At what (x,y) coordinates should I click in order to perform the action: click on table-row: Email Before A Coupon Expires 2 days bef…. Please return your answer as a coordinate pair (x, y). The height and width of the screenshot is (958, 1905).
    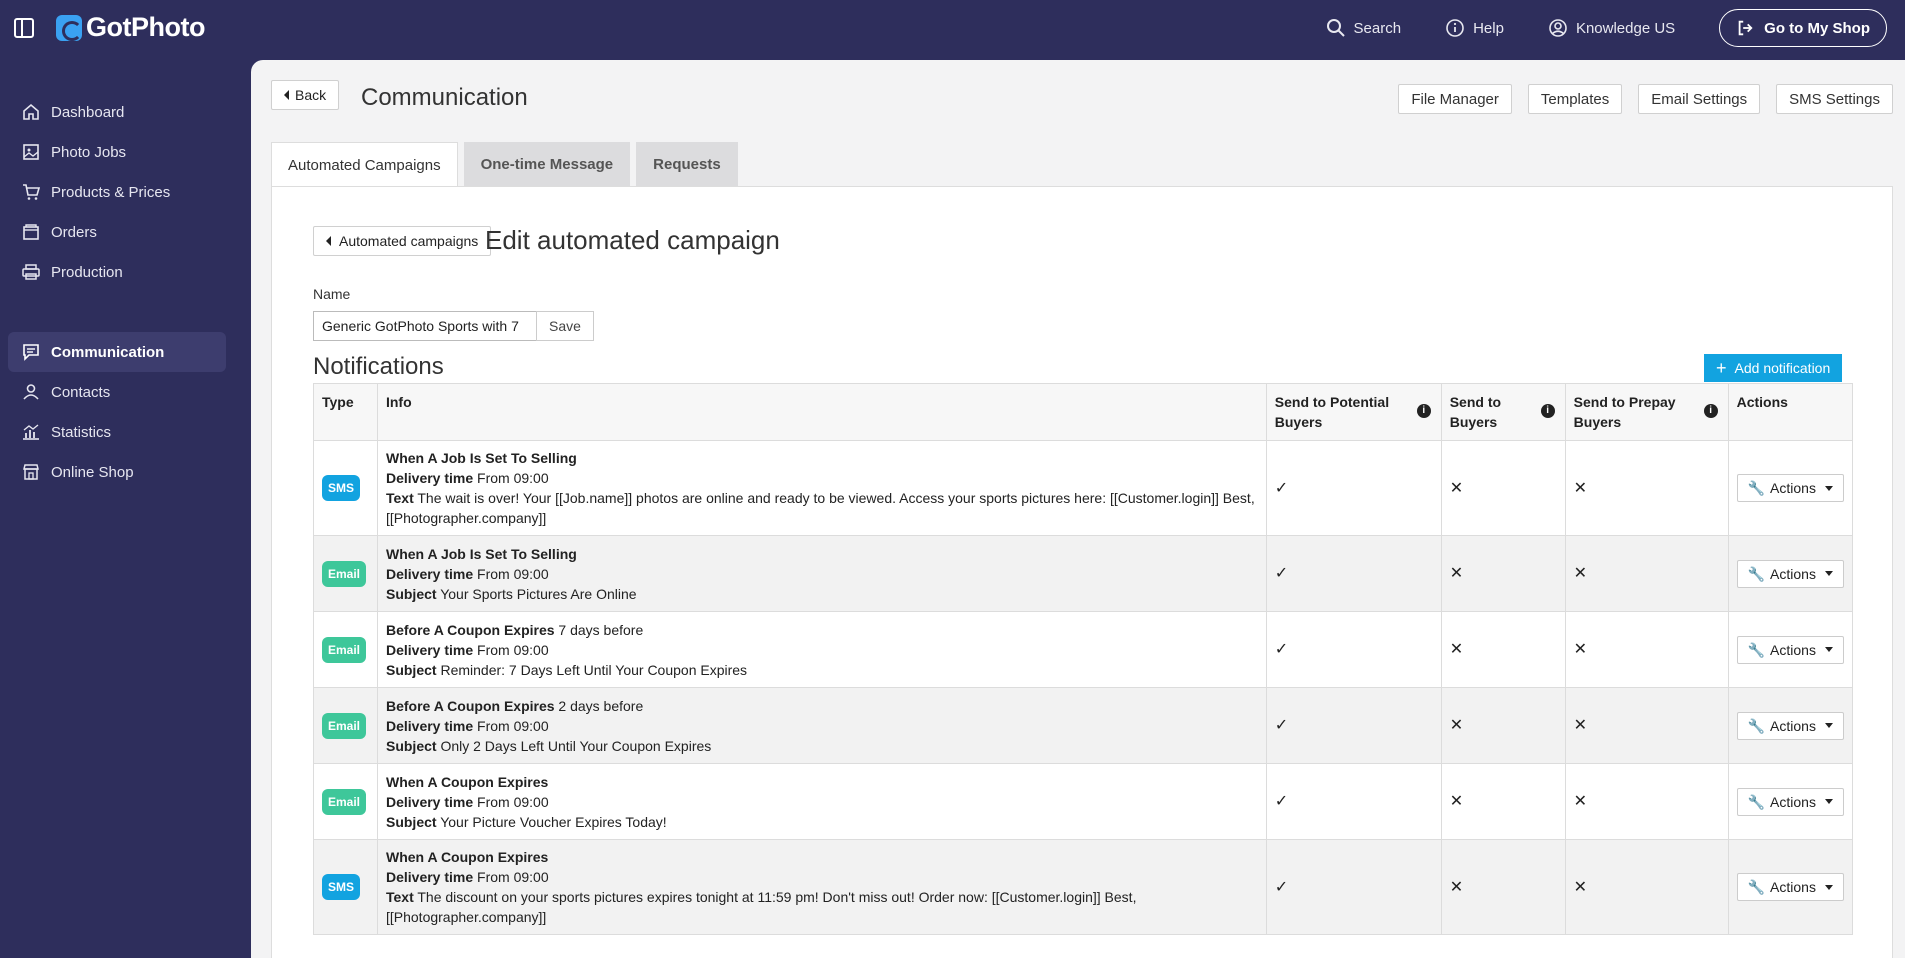
    Looking at the image, I should click on (1083, 725).